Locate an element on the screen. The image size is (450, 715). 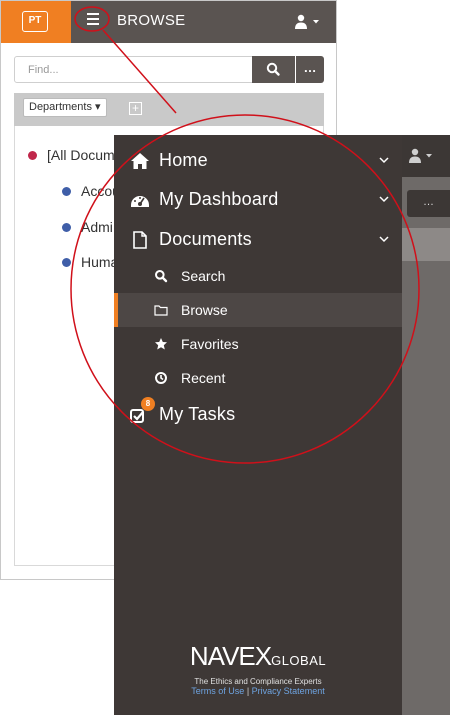
brand-tagline: The Ethics and Compliance Experts is located at coordinates (258, 681).